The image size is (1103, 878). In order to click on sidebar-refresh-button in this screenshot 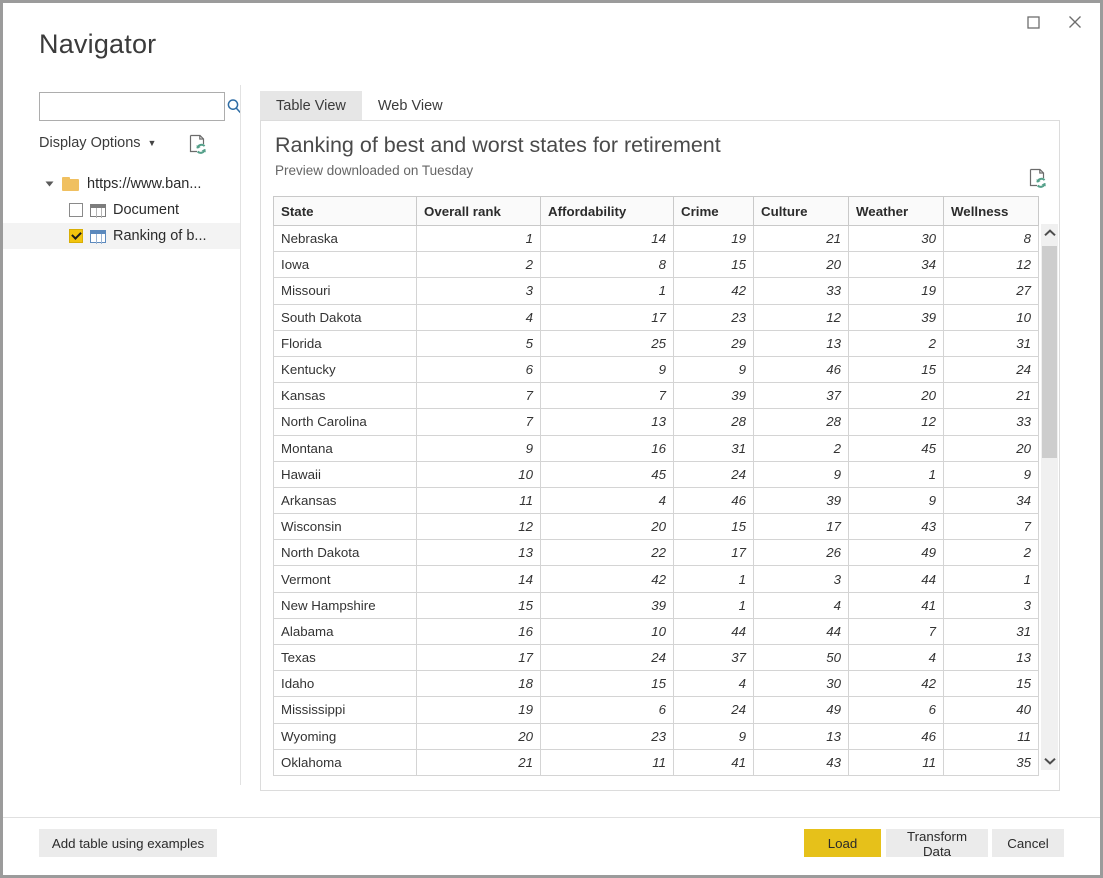, I will do `click(198, 145)`.